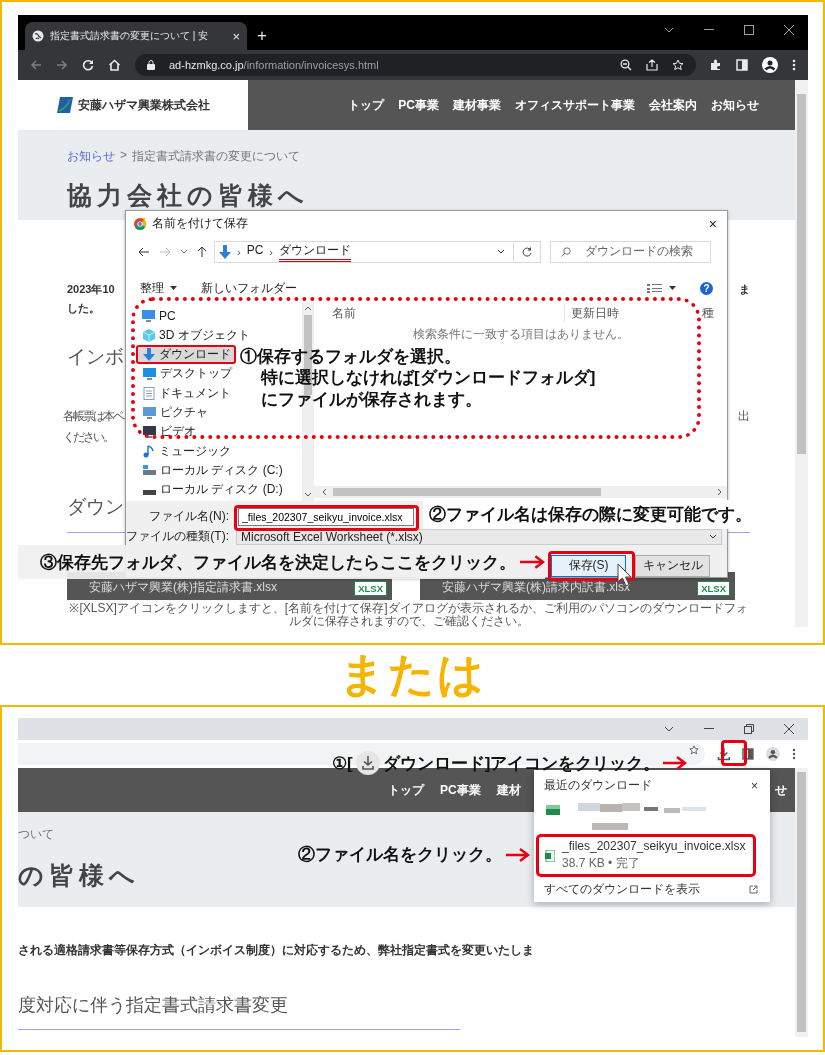 Image resolution: width=825 pixels, height=1055 pixels. Describe the element at coordinates (748, 754) in the screenshot. I see `side-panel-icon` at that location.